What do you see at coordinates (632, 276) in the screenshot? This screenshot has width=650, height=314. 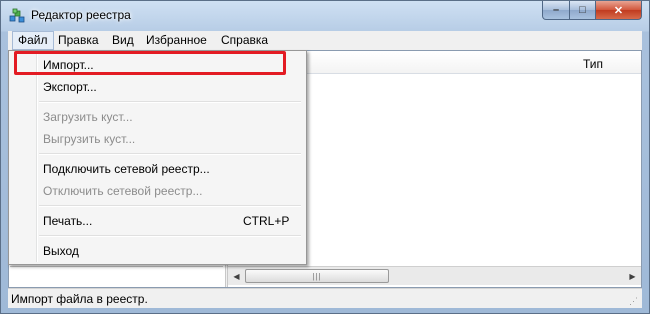 I see `scroll-right-icon: ▶` at bounding box center [632, 276].